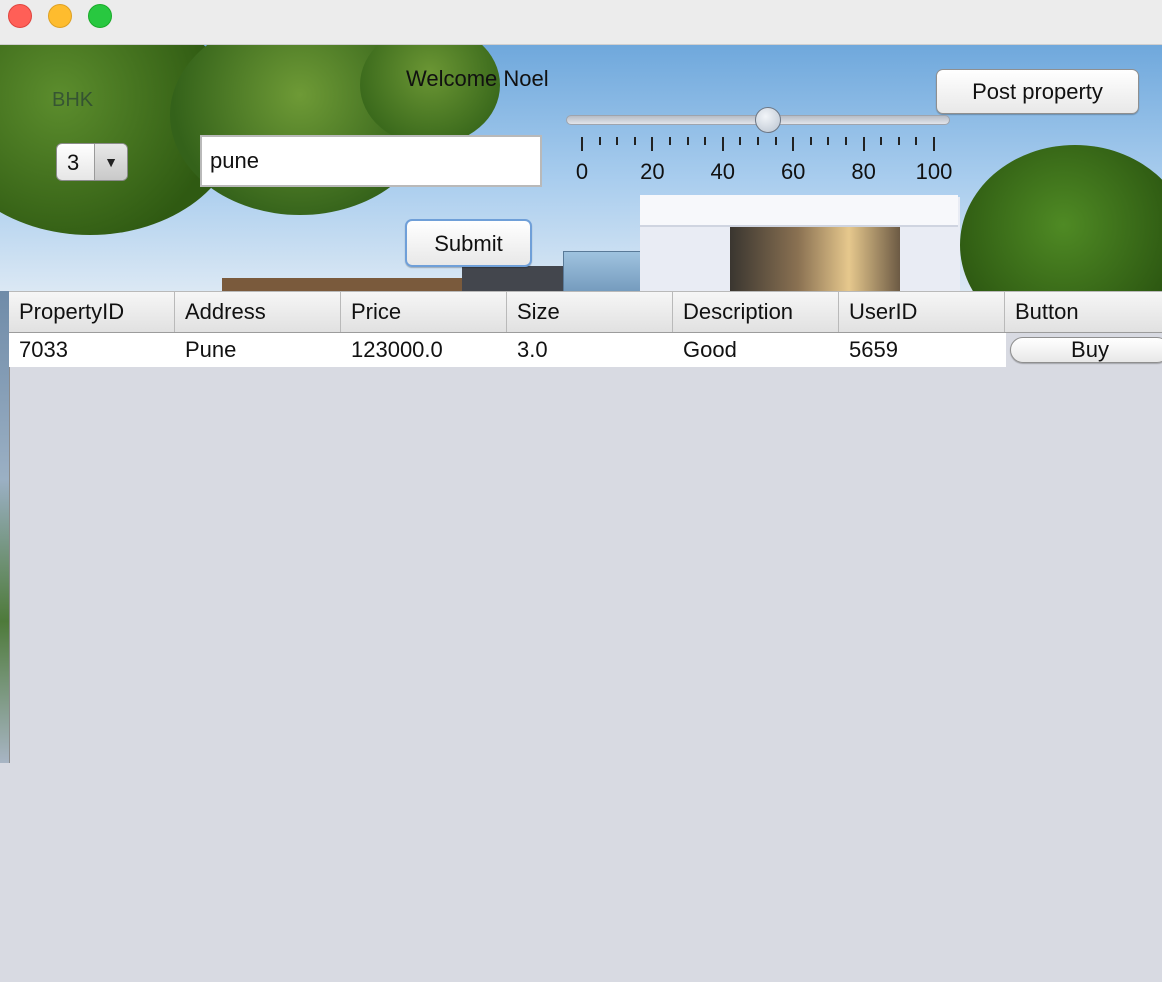 This screenshot has width=1162, height=982. I want to click on column-header-price: Price, so click(424, 312).